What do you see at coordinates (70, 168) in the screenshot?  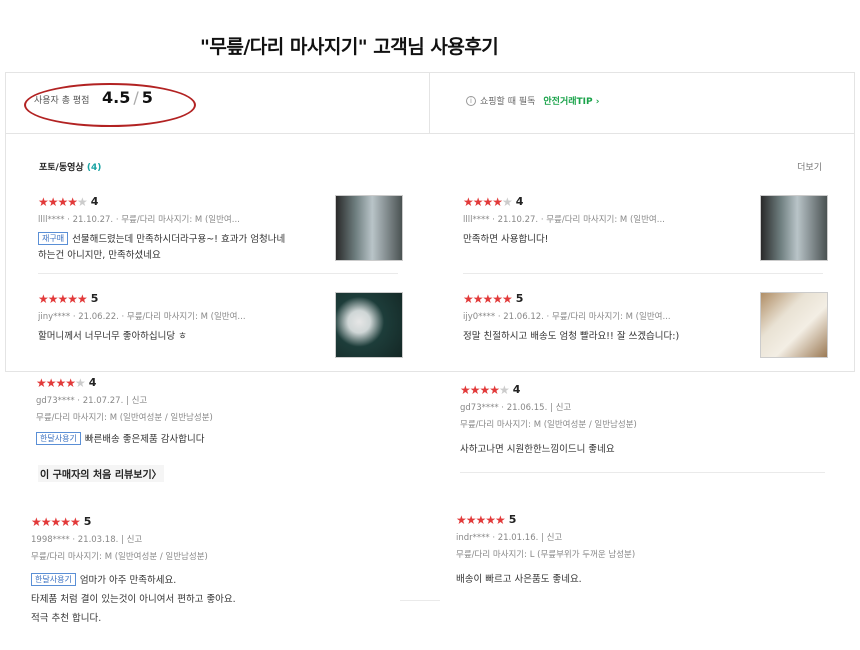 I see `photo-section-header: 포토/동영상 (4)` at bounding box center [70, 168].